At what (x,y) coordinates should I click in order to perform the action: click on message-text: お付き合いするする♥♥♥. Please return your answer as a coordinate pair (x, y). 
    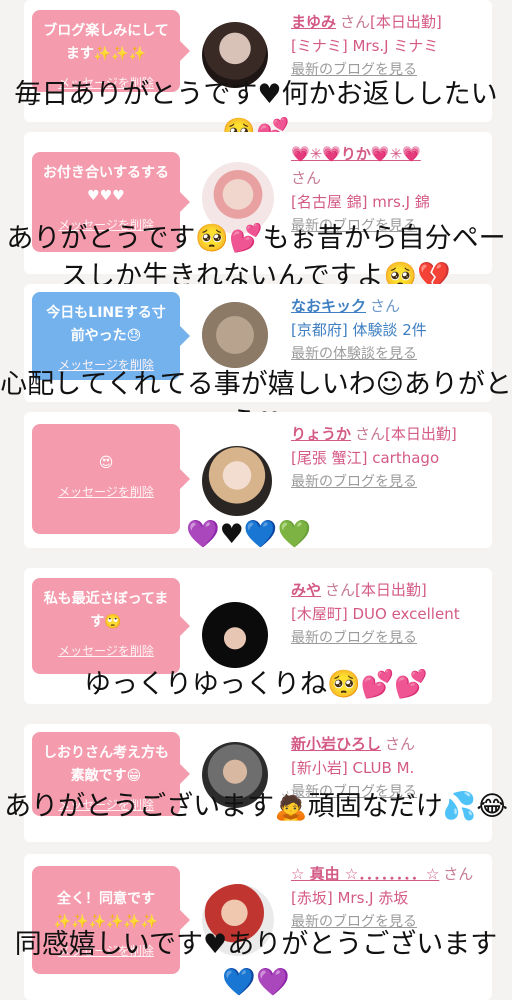
    Looking at the image, I should click on (106, 184).